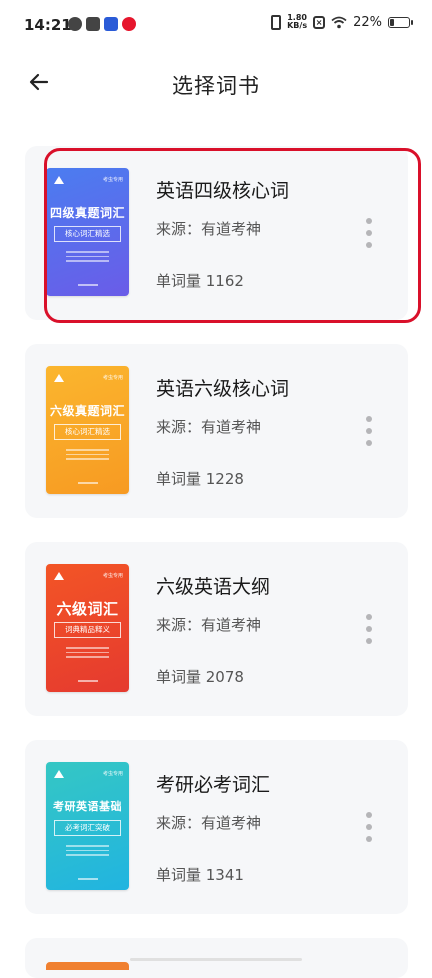 This screenshot has width=432, height=978. Describe the element at coordinates (87, 609) in the screenshot. I see `cover-title: 六级词汇` at that location.